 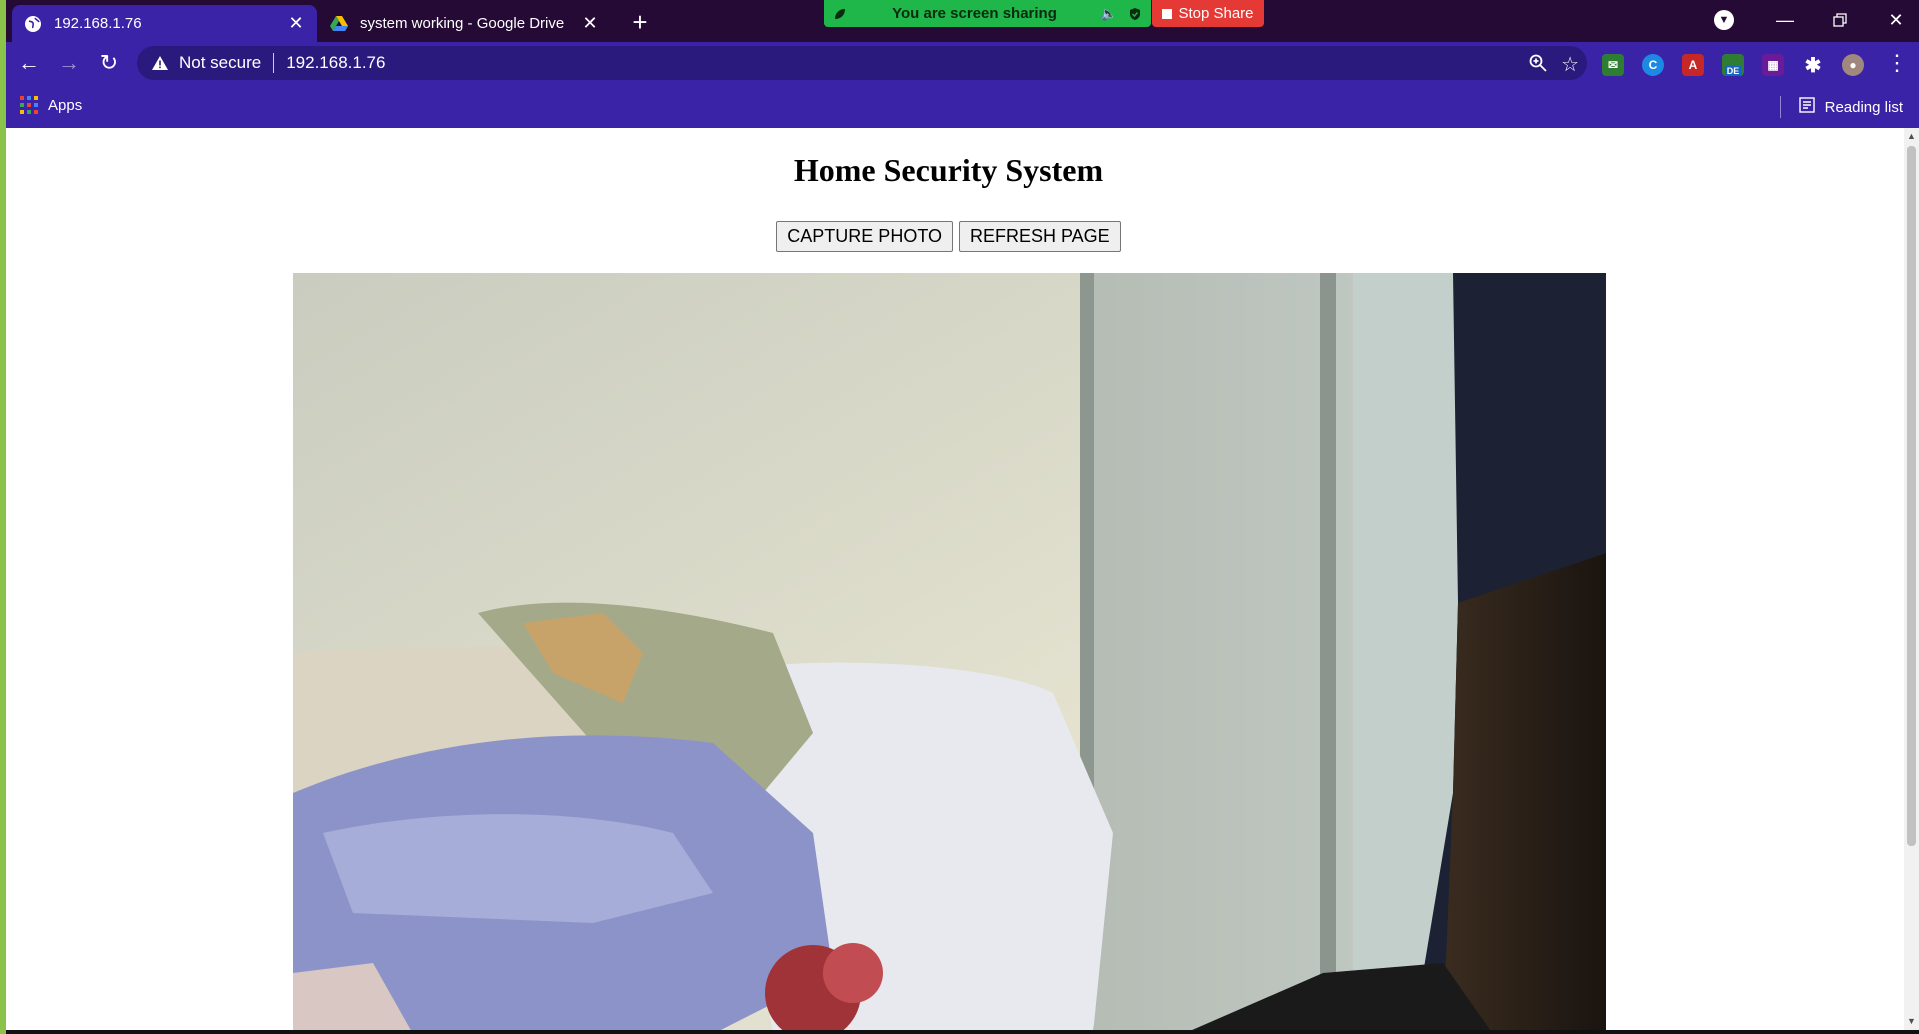 I want to click on screen-share-text: You are screen sharing, so click(x=974, y=13).